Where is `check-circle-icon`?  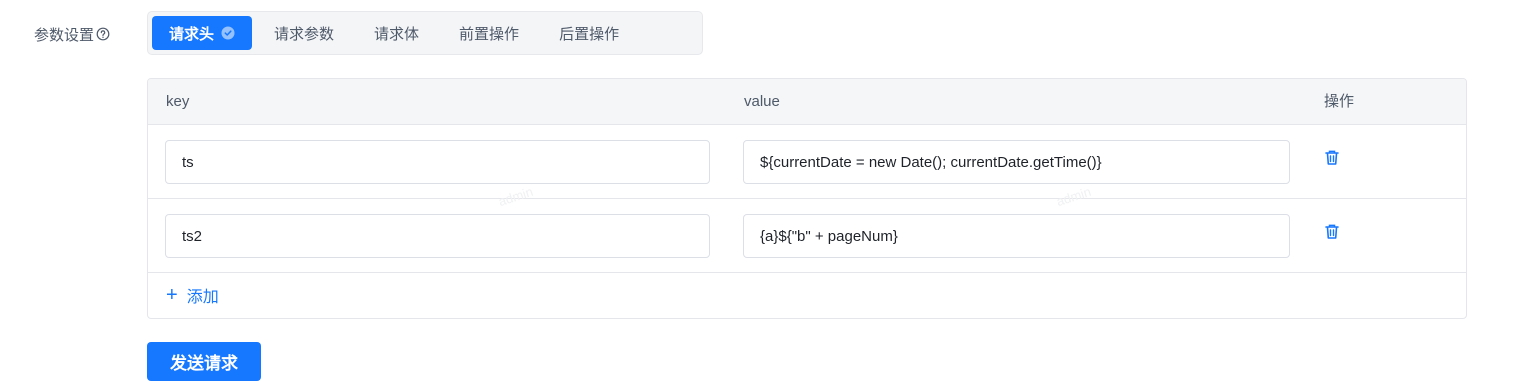 check-circle-icon is located at coordinates (228, 33).